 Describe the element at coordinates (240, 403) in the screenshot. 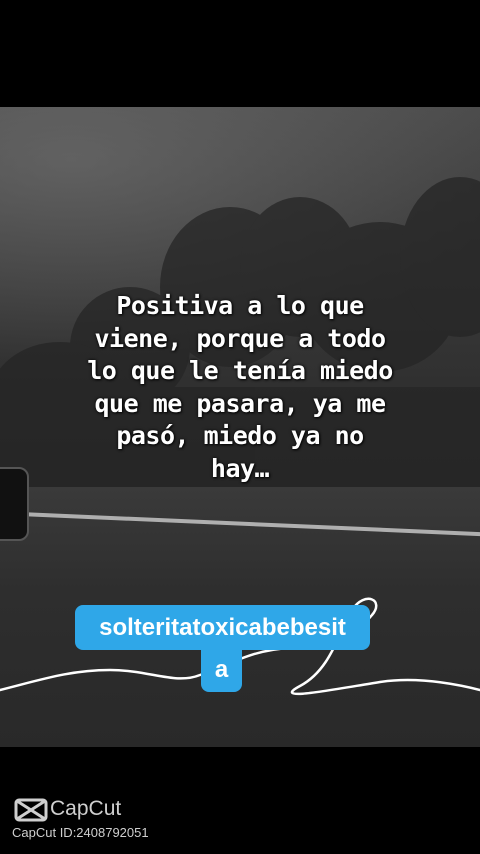

I see `caption-line: que me pasara, ya me` at that location.